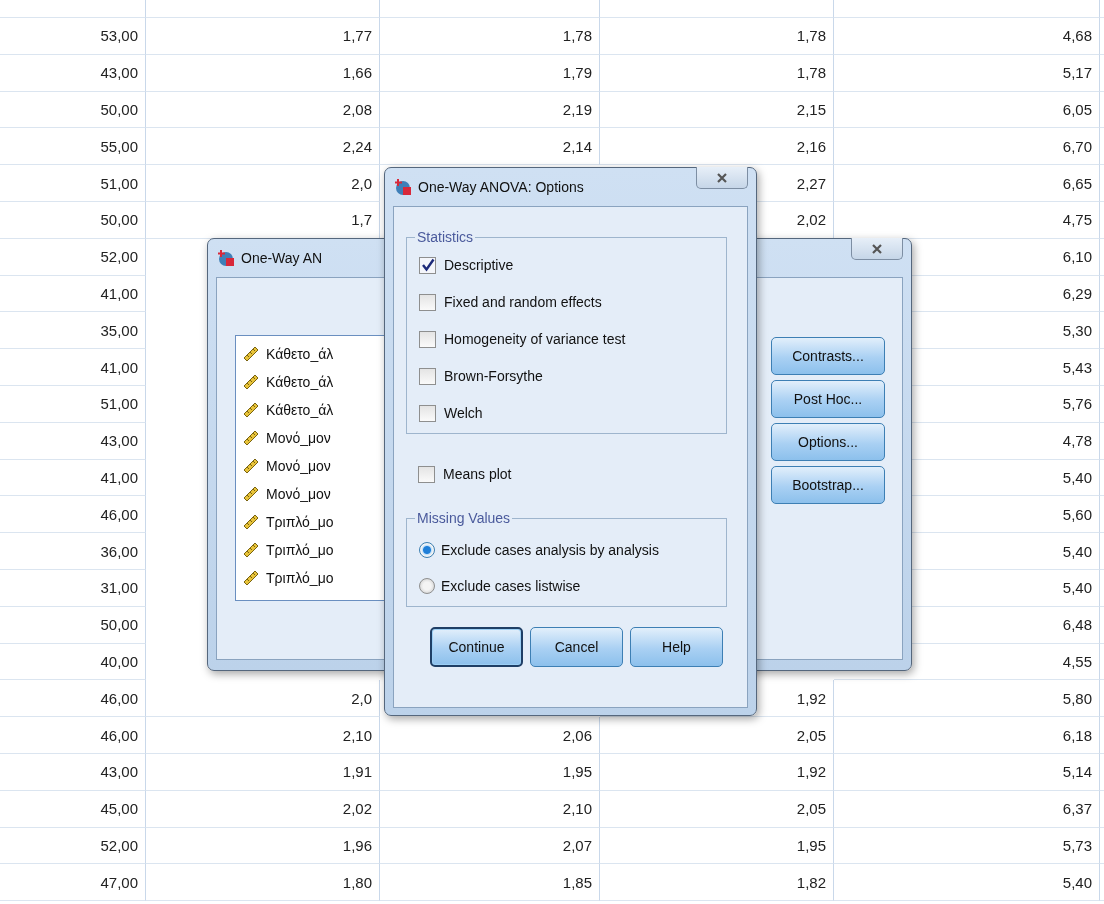  What do you see at coordinates (73, 147) in the screenshot?
I see `table-cell: 55,00` at bounding box center [73, 147].